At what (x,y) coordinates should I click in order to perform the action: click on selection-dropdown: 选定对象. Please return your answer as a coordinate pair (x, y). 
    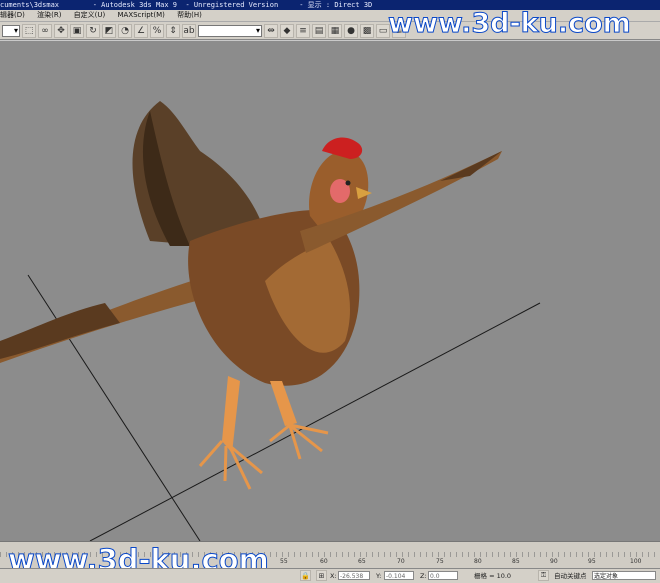
    Looking at the image, I should click on (624, 575).